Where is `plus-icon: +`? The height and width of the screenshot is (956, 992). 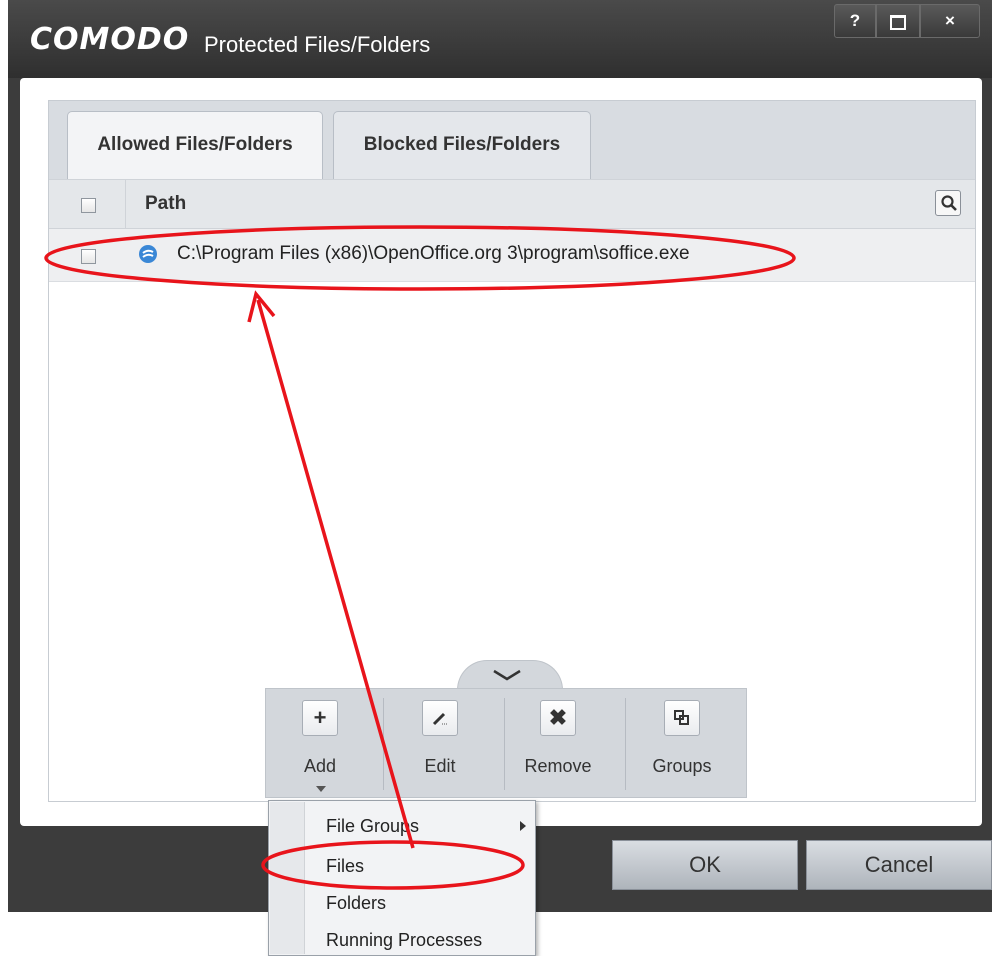 plus-icon: + is located at coordinates (320, 718).